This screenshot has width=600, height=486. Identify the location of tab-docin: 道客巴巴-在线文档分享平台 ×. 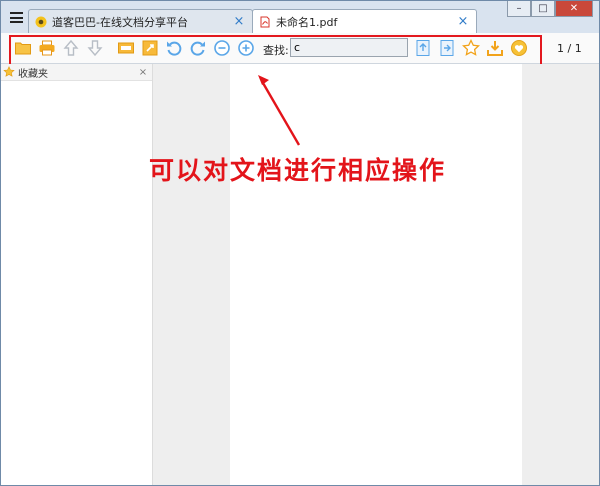
(140, 21).